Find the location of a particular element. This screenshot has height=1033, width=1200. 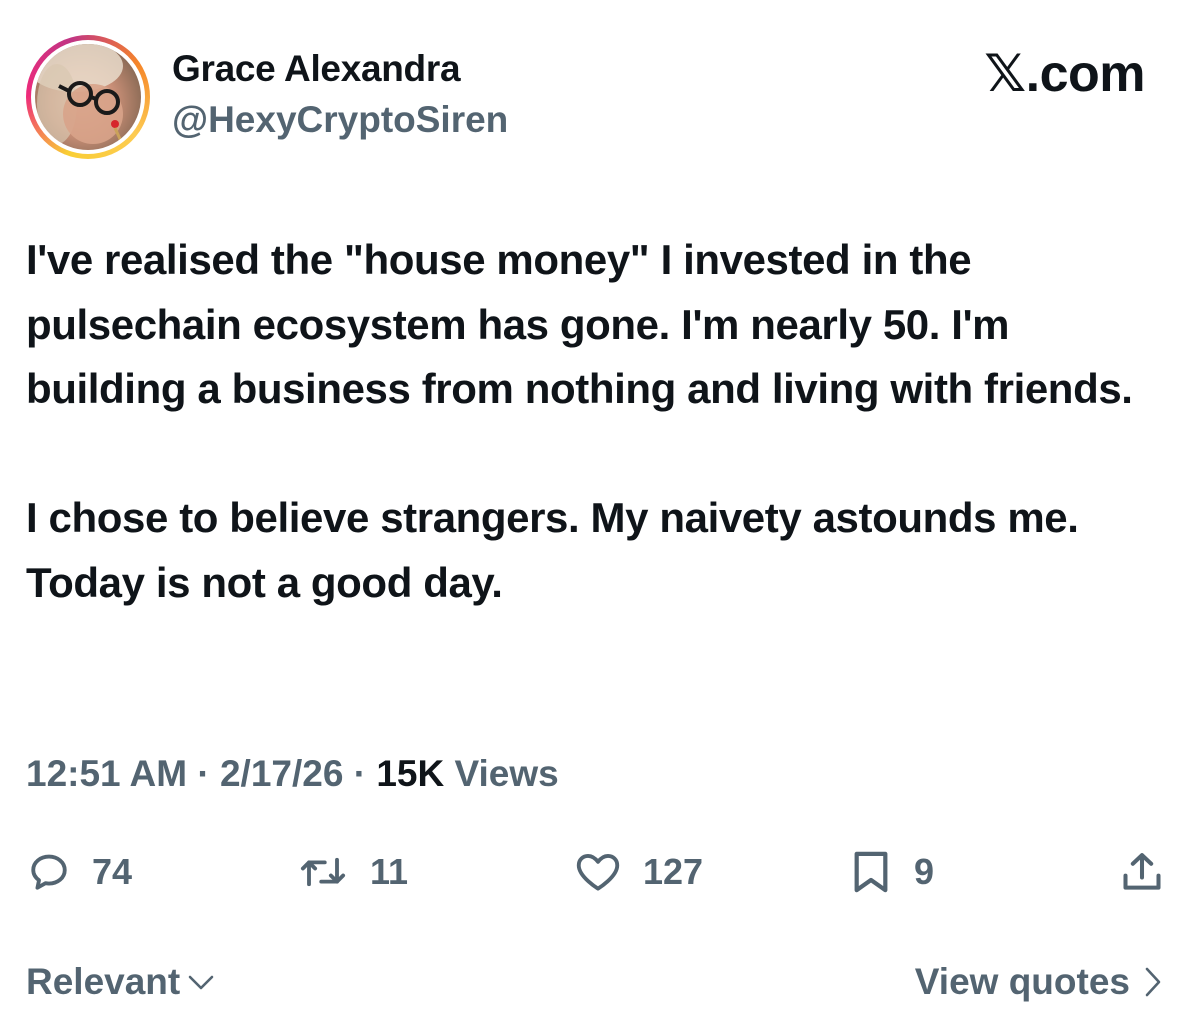

sort-replies-dropdown: Relevant is located at coordinates (121, 982).